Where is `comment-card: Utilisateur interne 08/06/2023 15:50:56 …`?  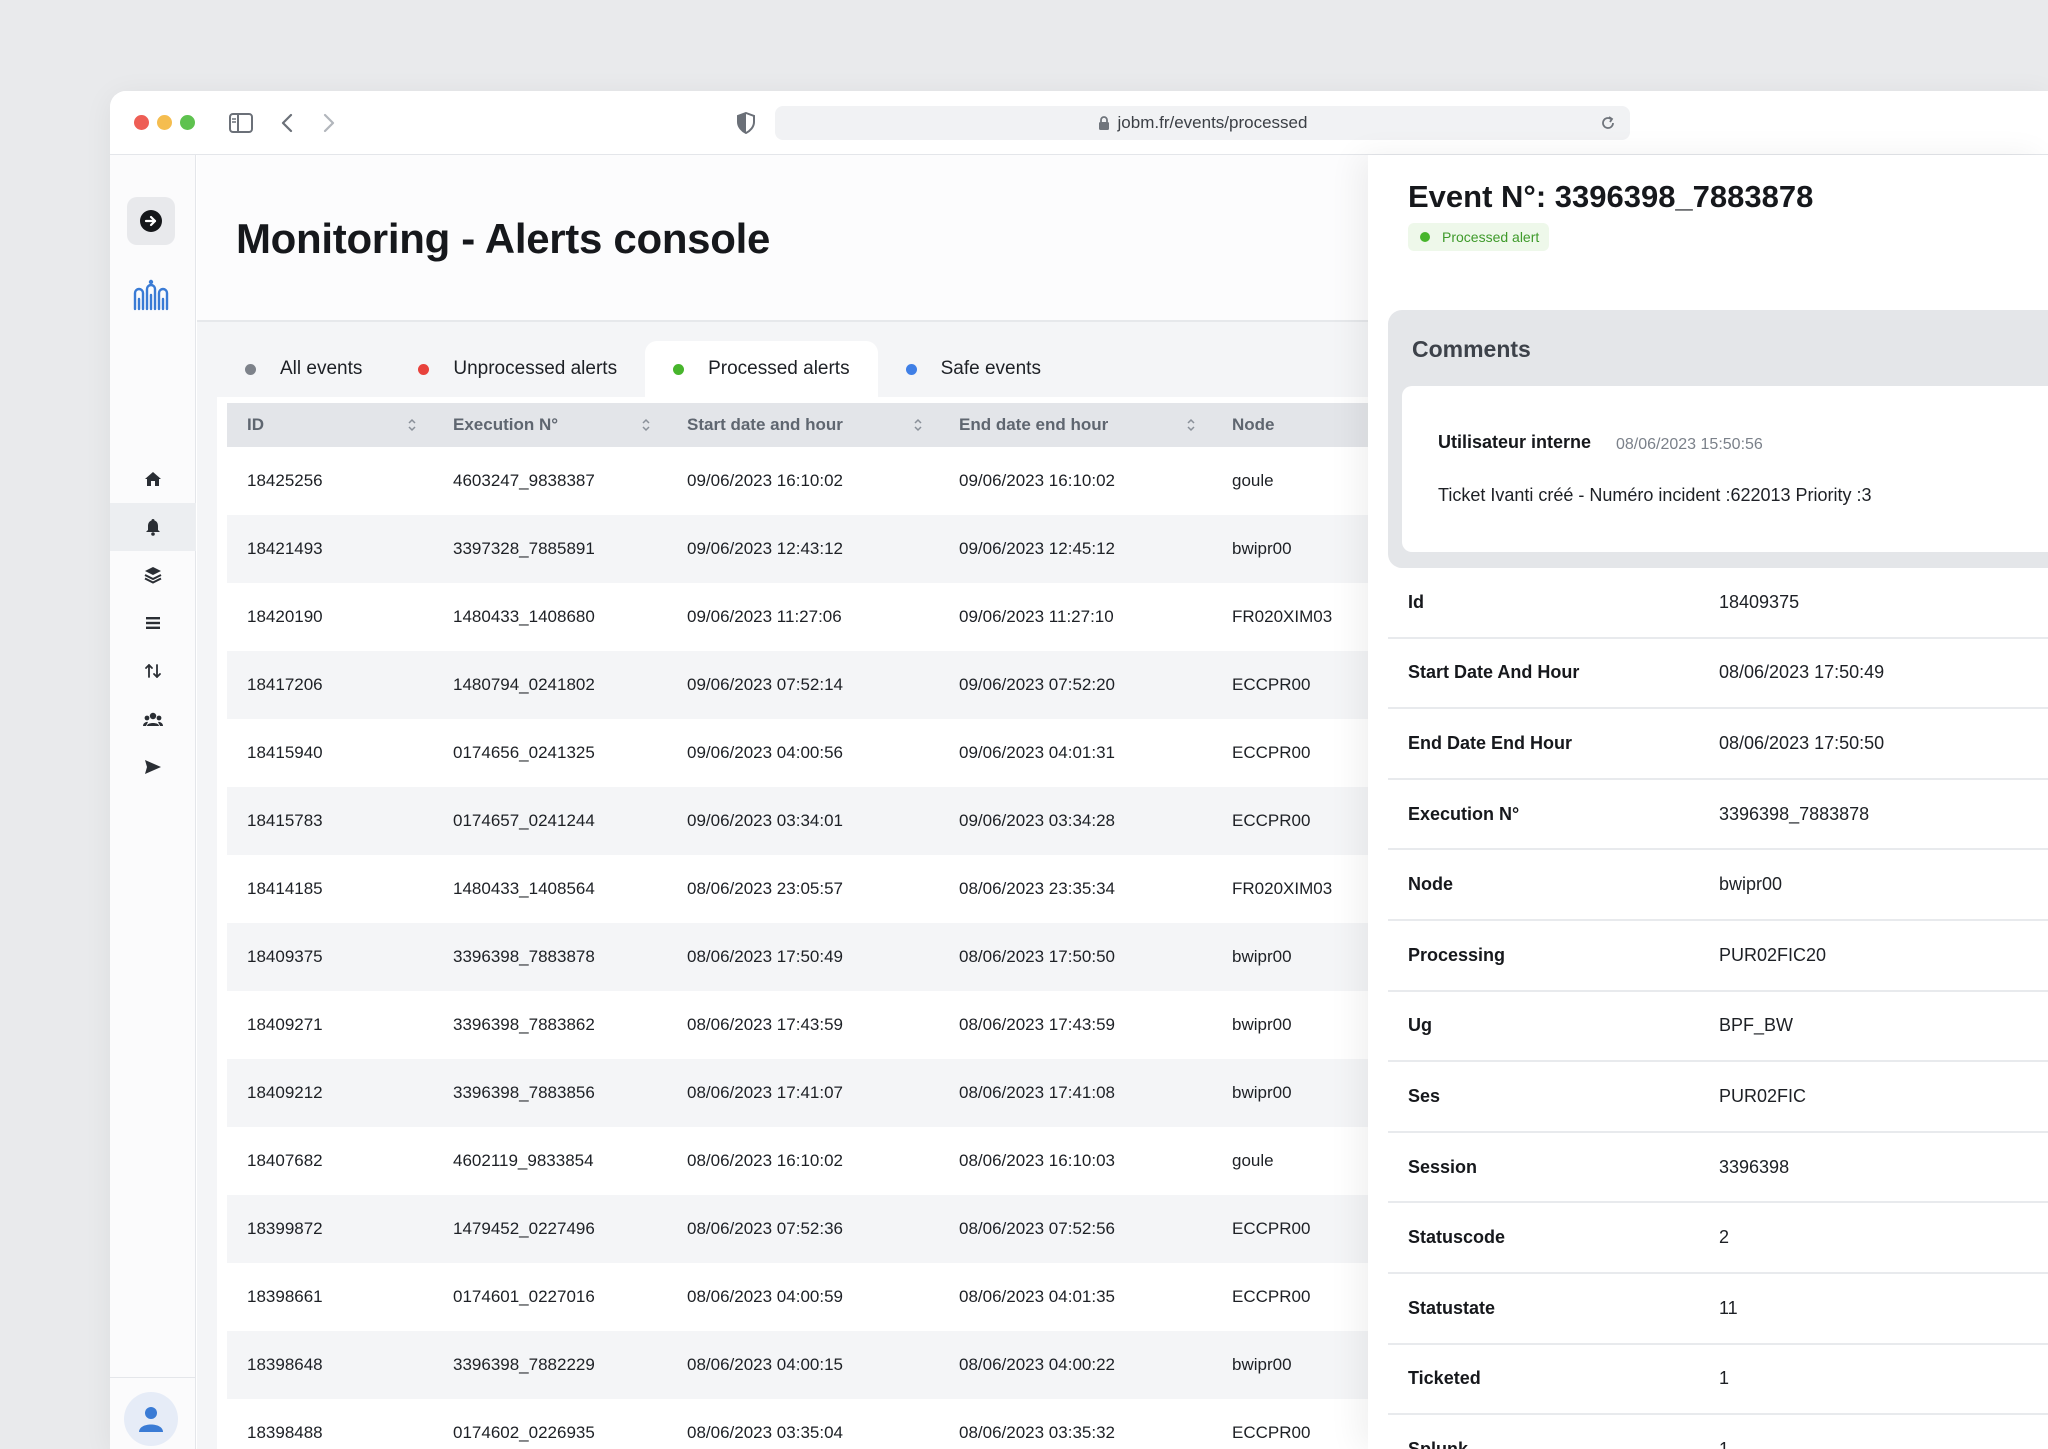
comment-card: Utilisateur interne 08/06/2023 15:50:56 … is located at coordinates (1725, 469).